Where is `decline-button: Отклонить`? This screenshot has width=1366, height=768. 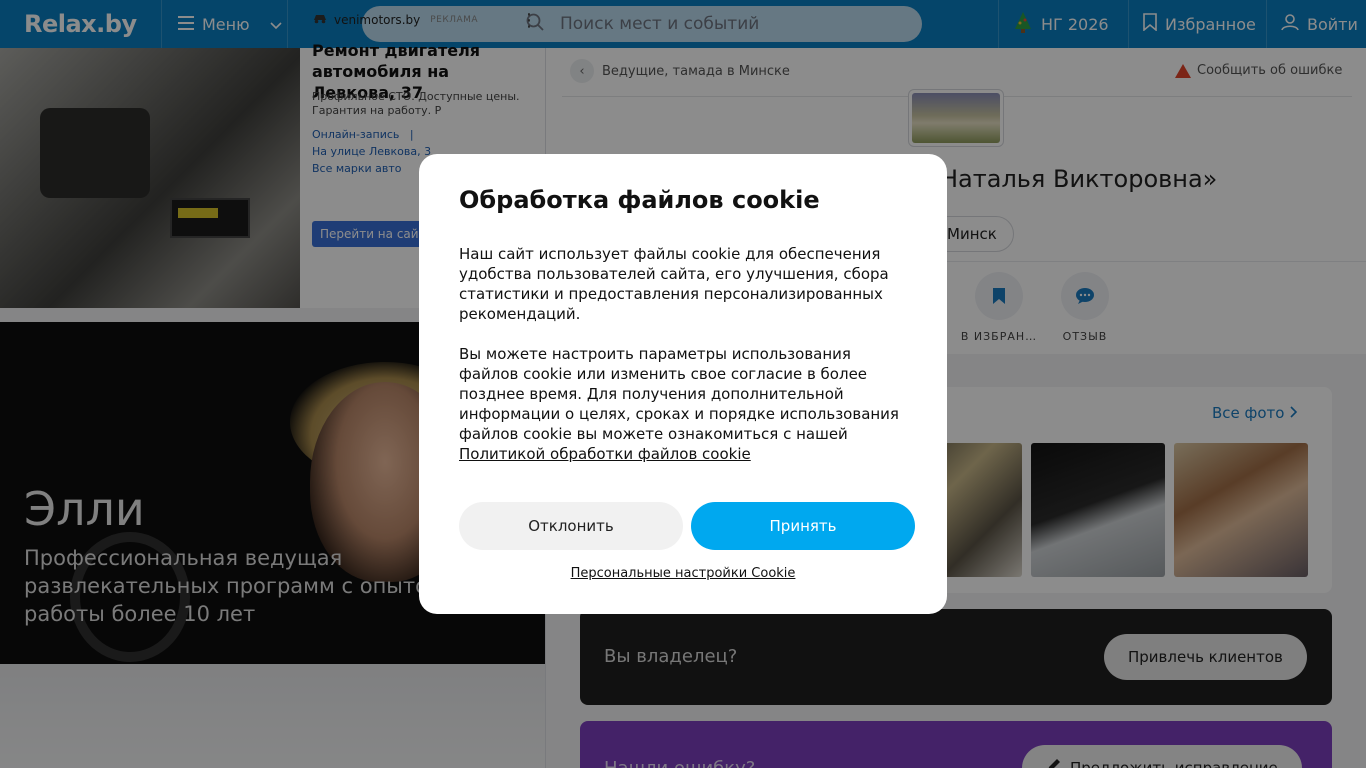 decline-button: Отклонить is located at coordinates (571, 526).